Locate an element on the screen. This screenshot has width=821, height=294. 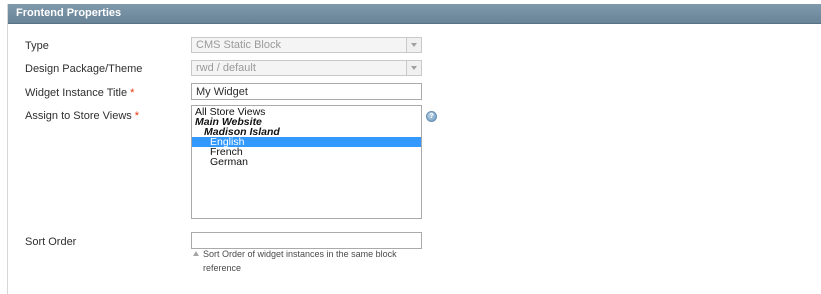
type-select-value: CMS Static Block is located at coordinates (238, 45).